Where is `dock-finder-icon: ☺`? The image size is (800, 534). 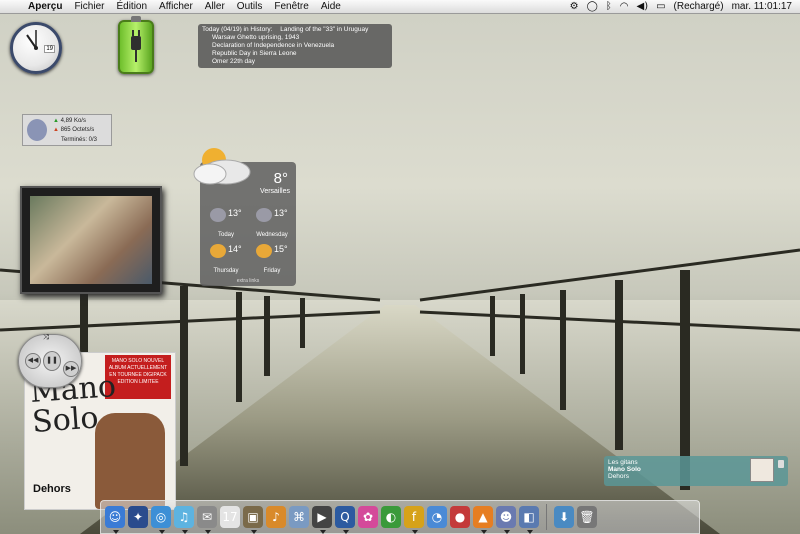 dock-finder-icon: ☺ is located at coordinates (115, 520).